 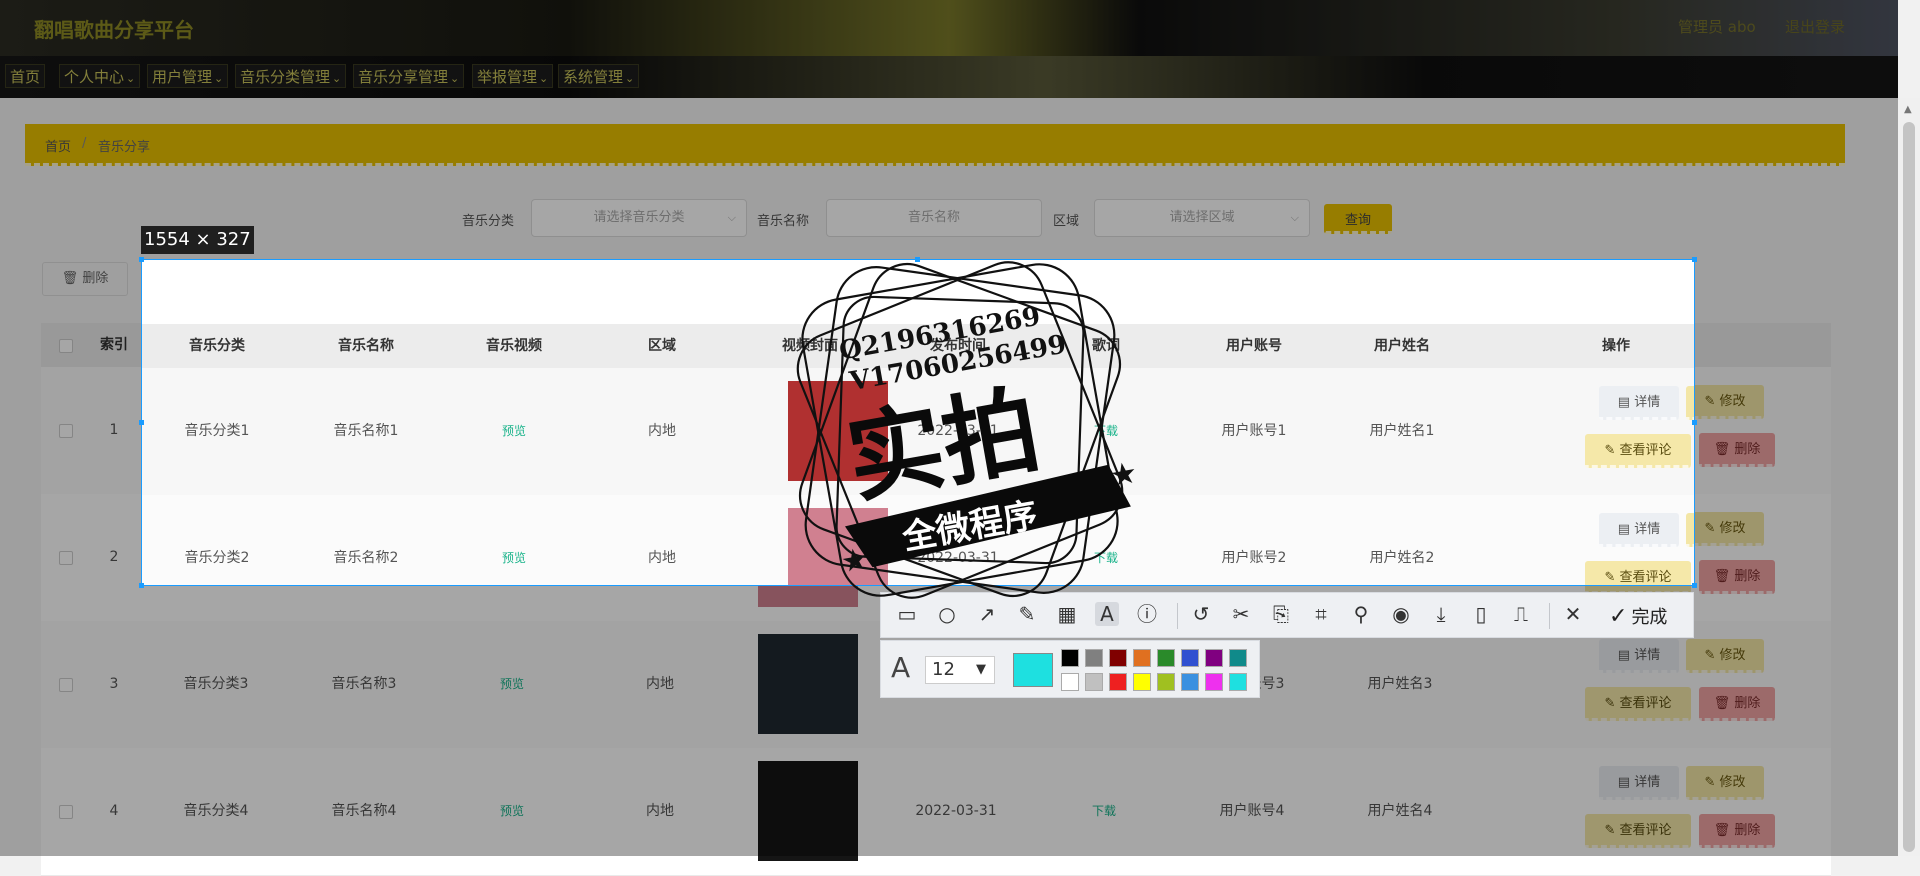 I want to click on done-label: 完成, so click(x=1649, y=617).